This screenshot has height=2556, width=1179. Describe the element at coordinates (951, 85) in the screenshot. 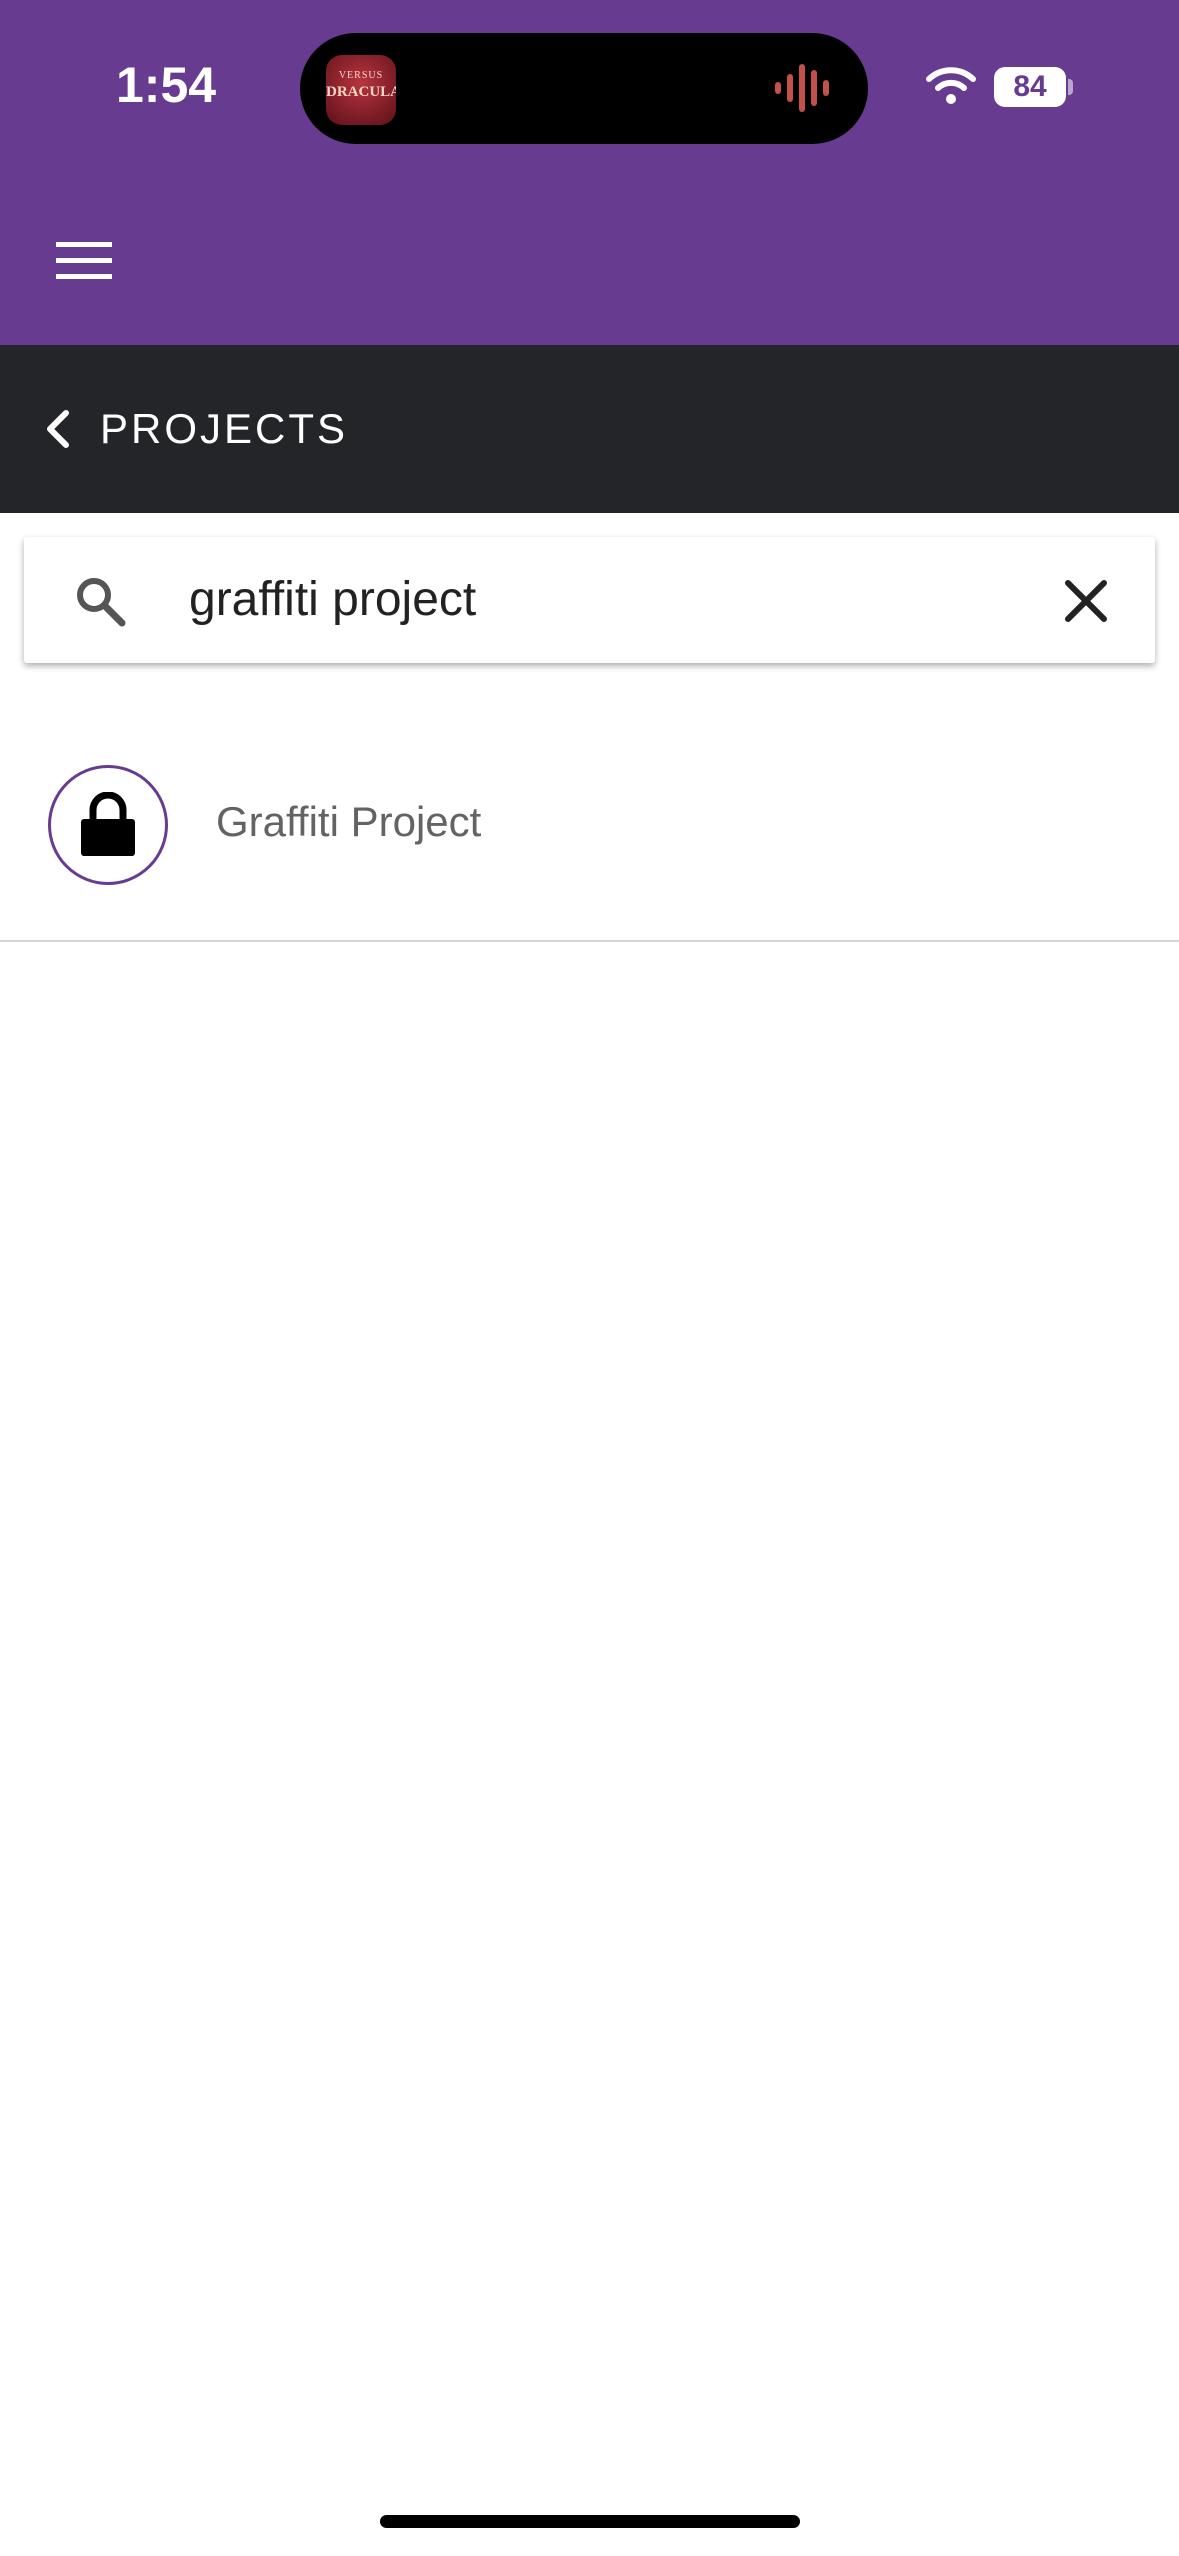

I see `wifi-icon` at that location.